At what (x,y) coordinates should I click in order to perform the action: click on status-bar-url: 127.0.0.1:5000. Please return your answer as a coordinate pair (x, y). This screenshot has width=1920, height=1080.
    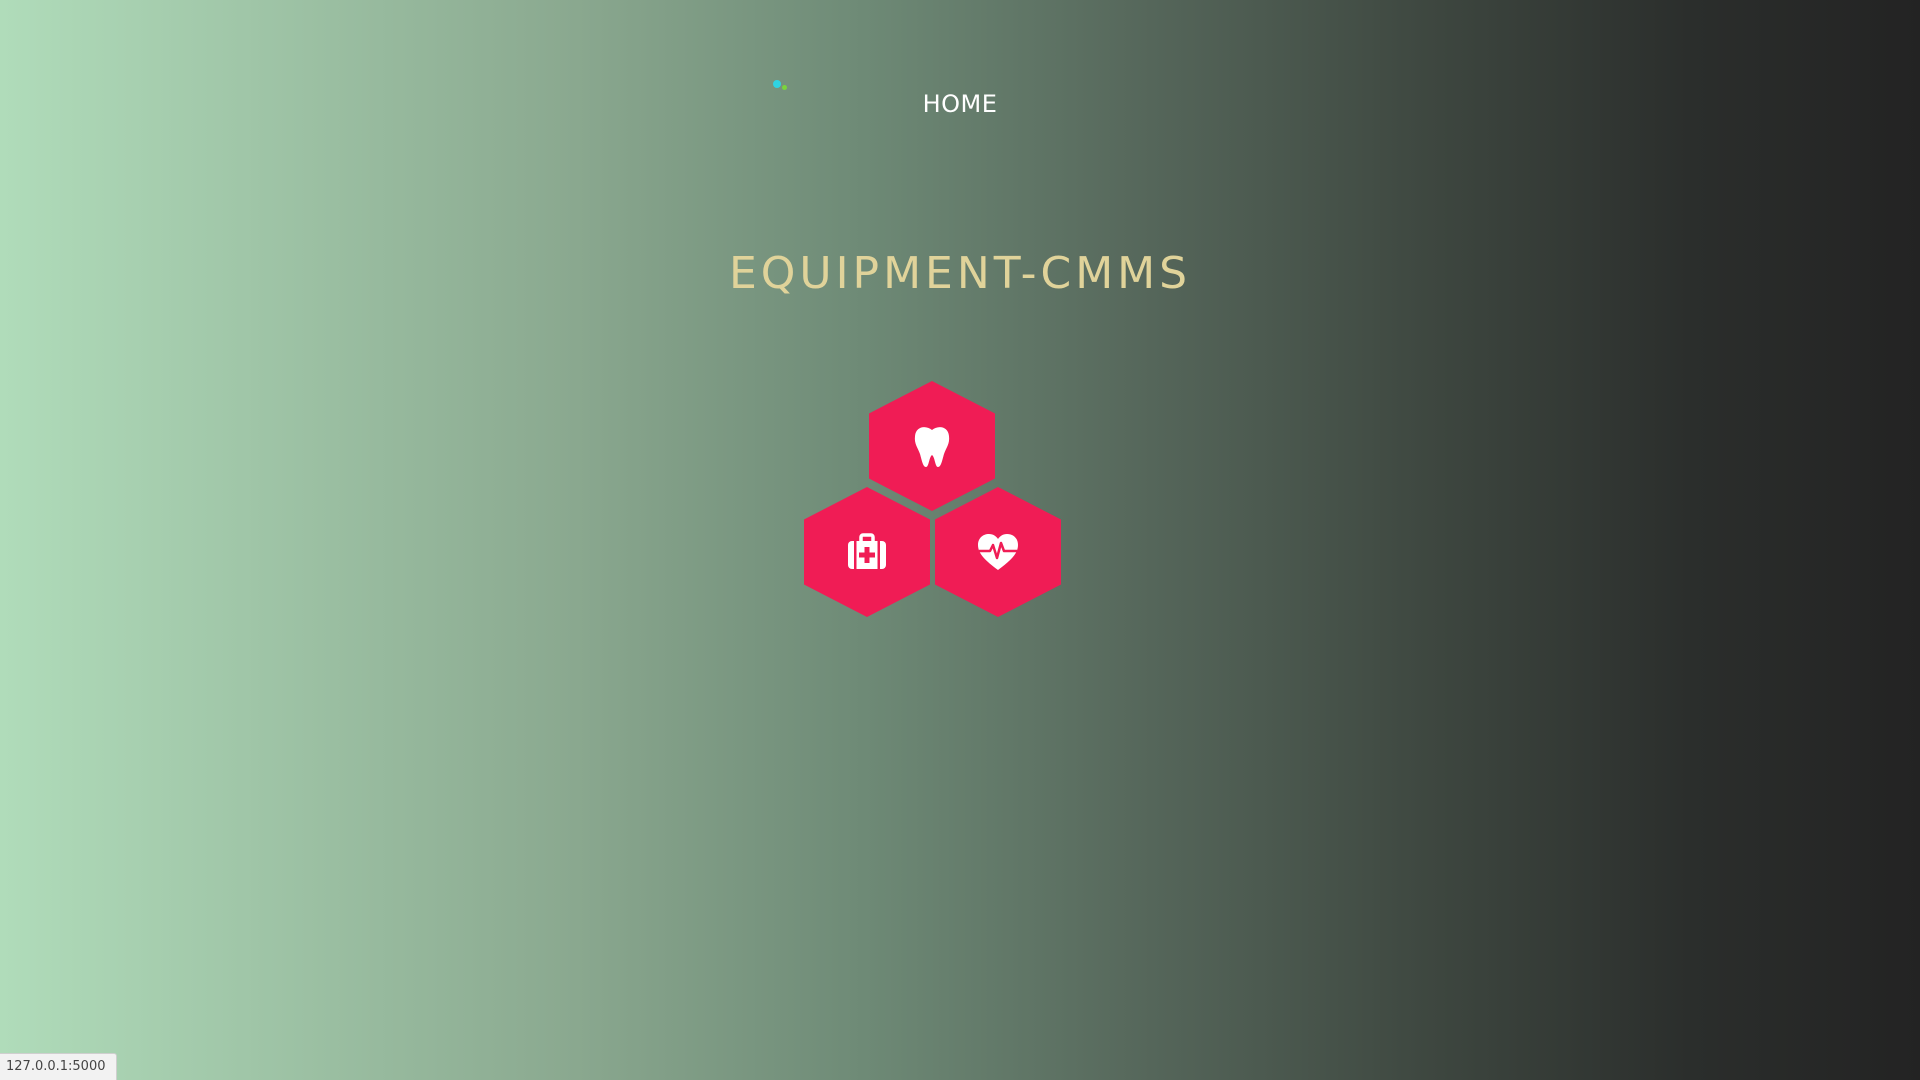
    Looking at the image, I should click on (58, 1066).